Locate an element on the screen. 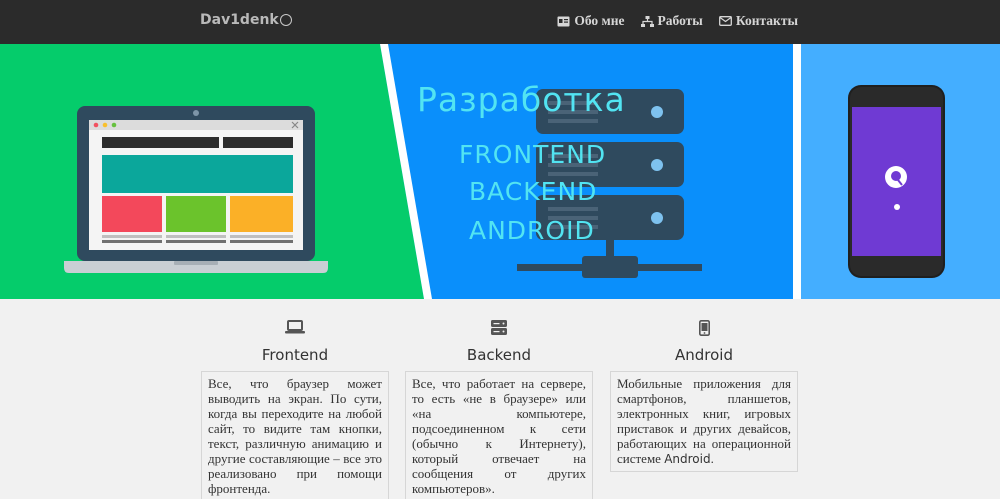 The height and width of the screenshot is (499, 1000). nav-link-about-label: Обо мне is located at coordinates (599, 20).